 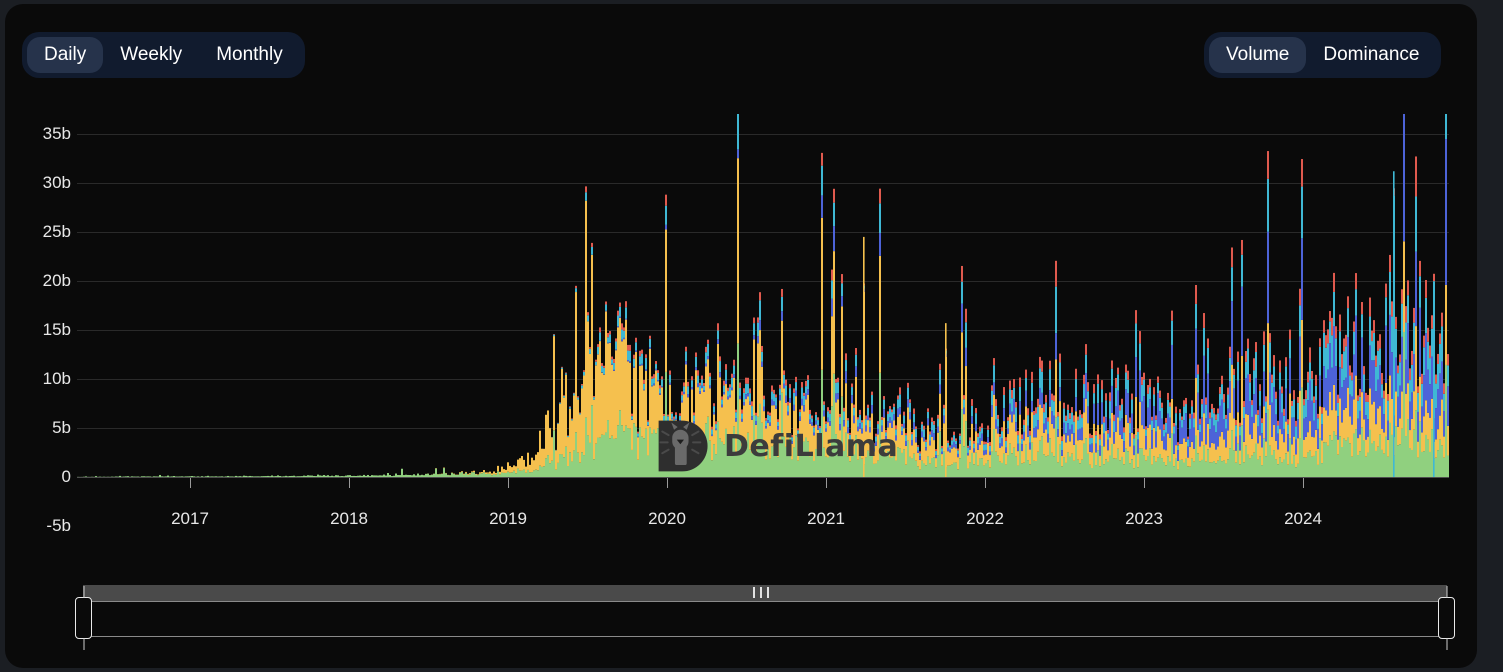 What do you see at coordinates (83, 618) in the screenshot?
I see `data-zoom-handle-left` at bounding box center [83, 618].